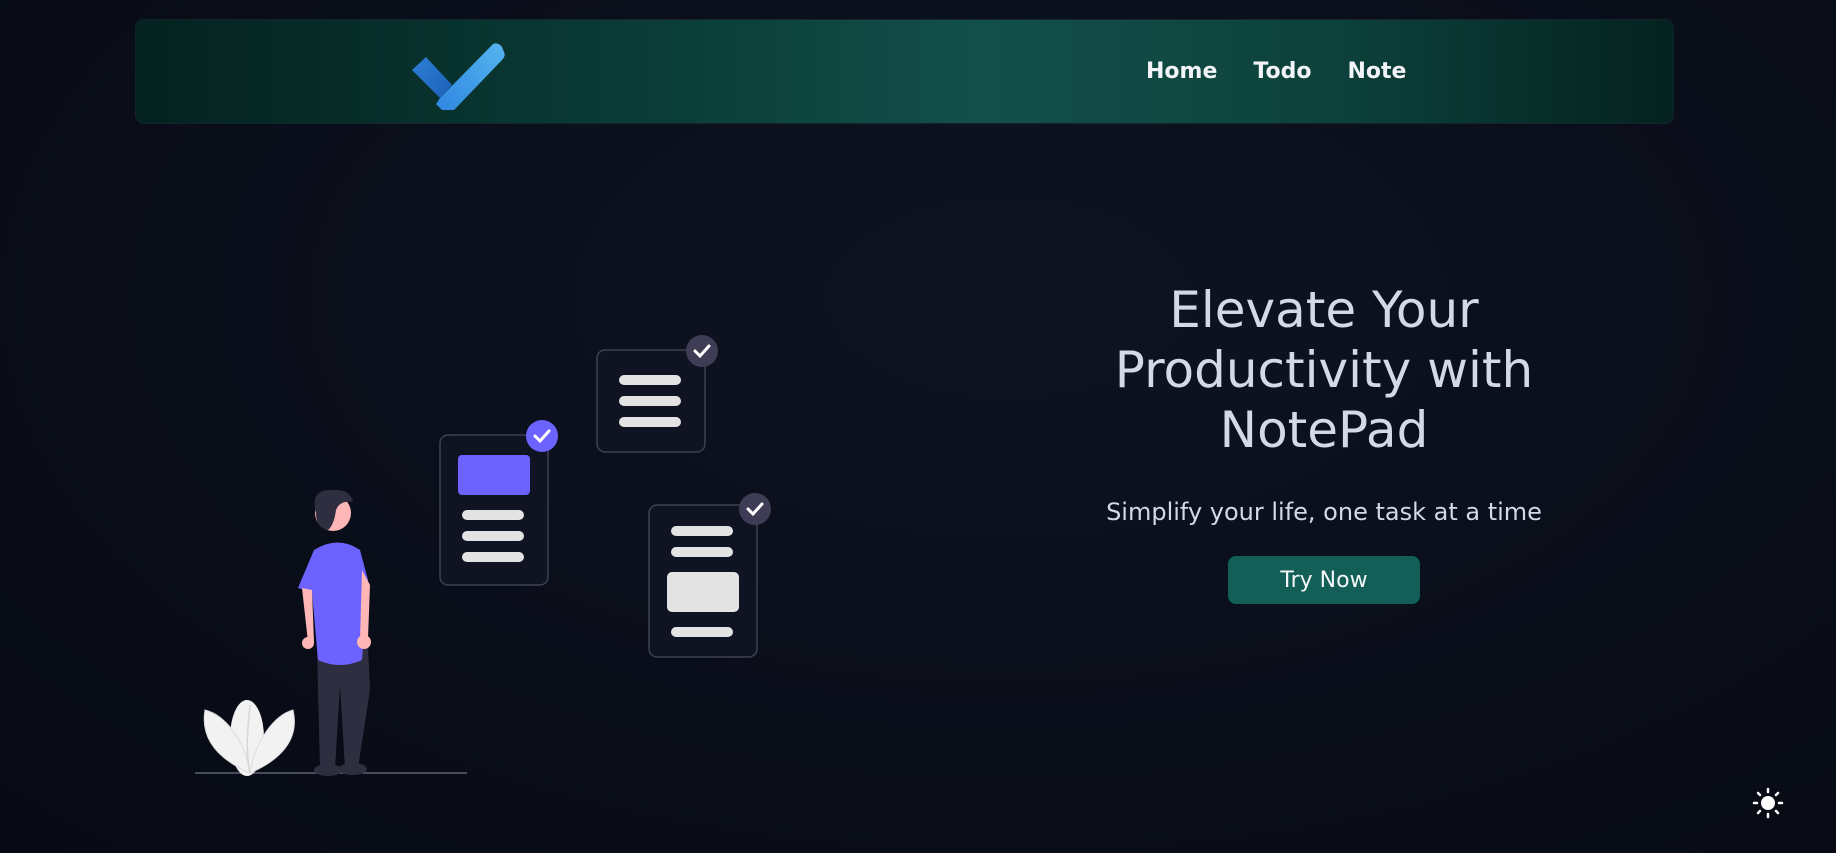 This screenshot has height=853, width=1836. I want to click on main-nav: Home Todo Note, so click(1294, 71).